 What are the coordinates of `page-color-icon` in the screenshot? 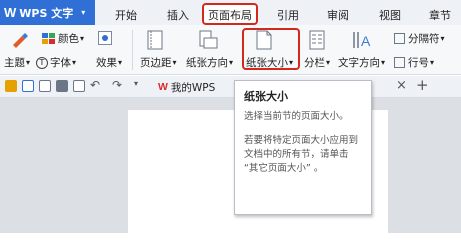 It's located at (105, 38).